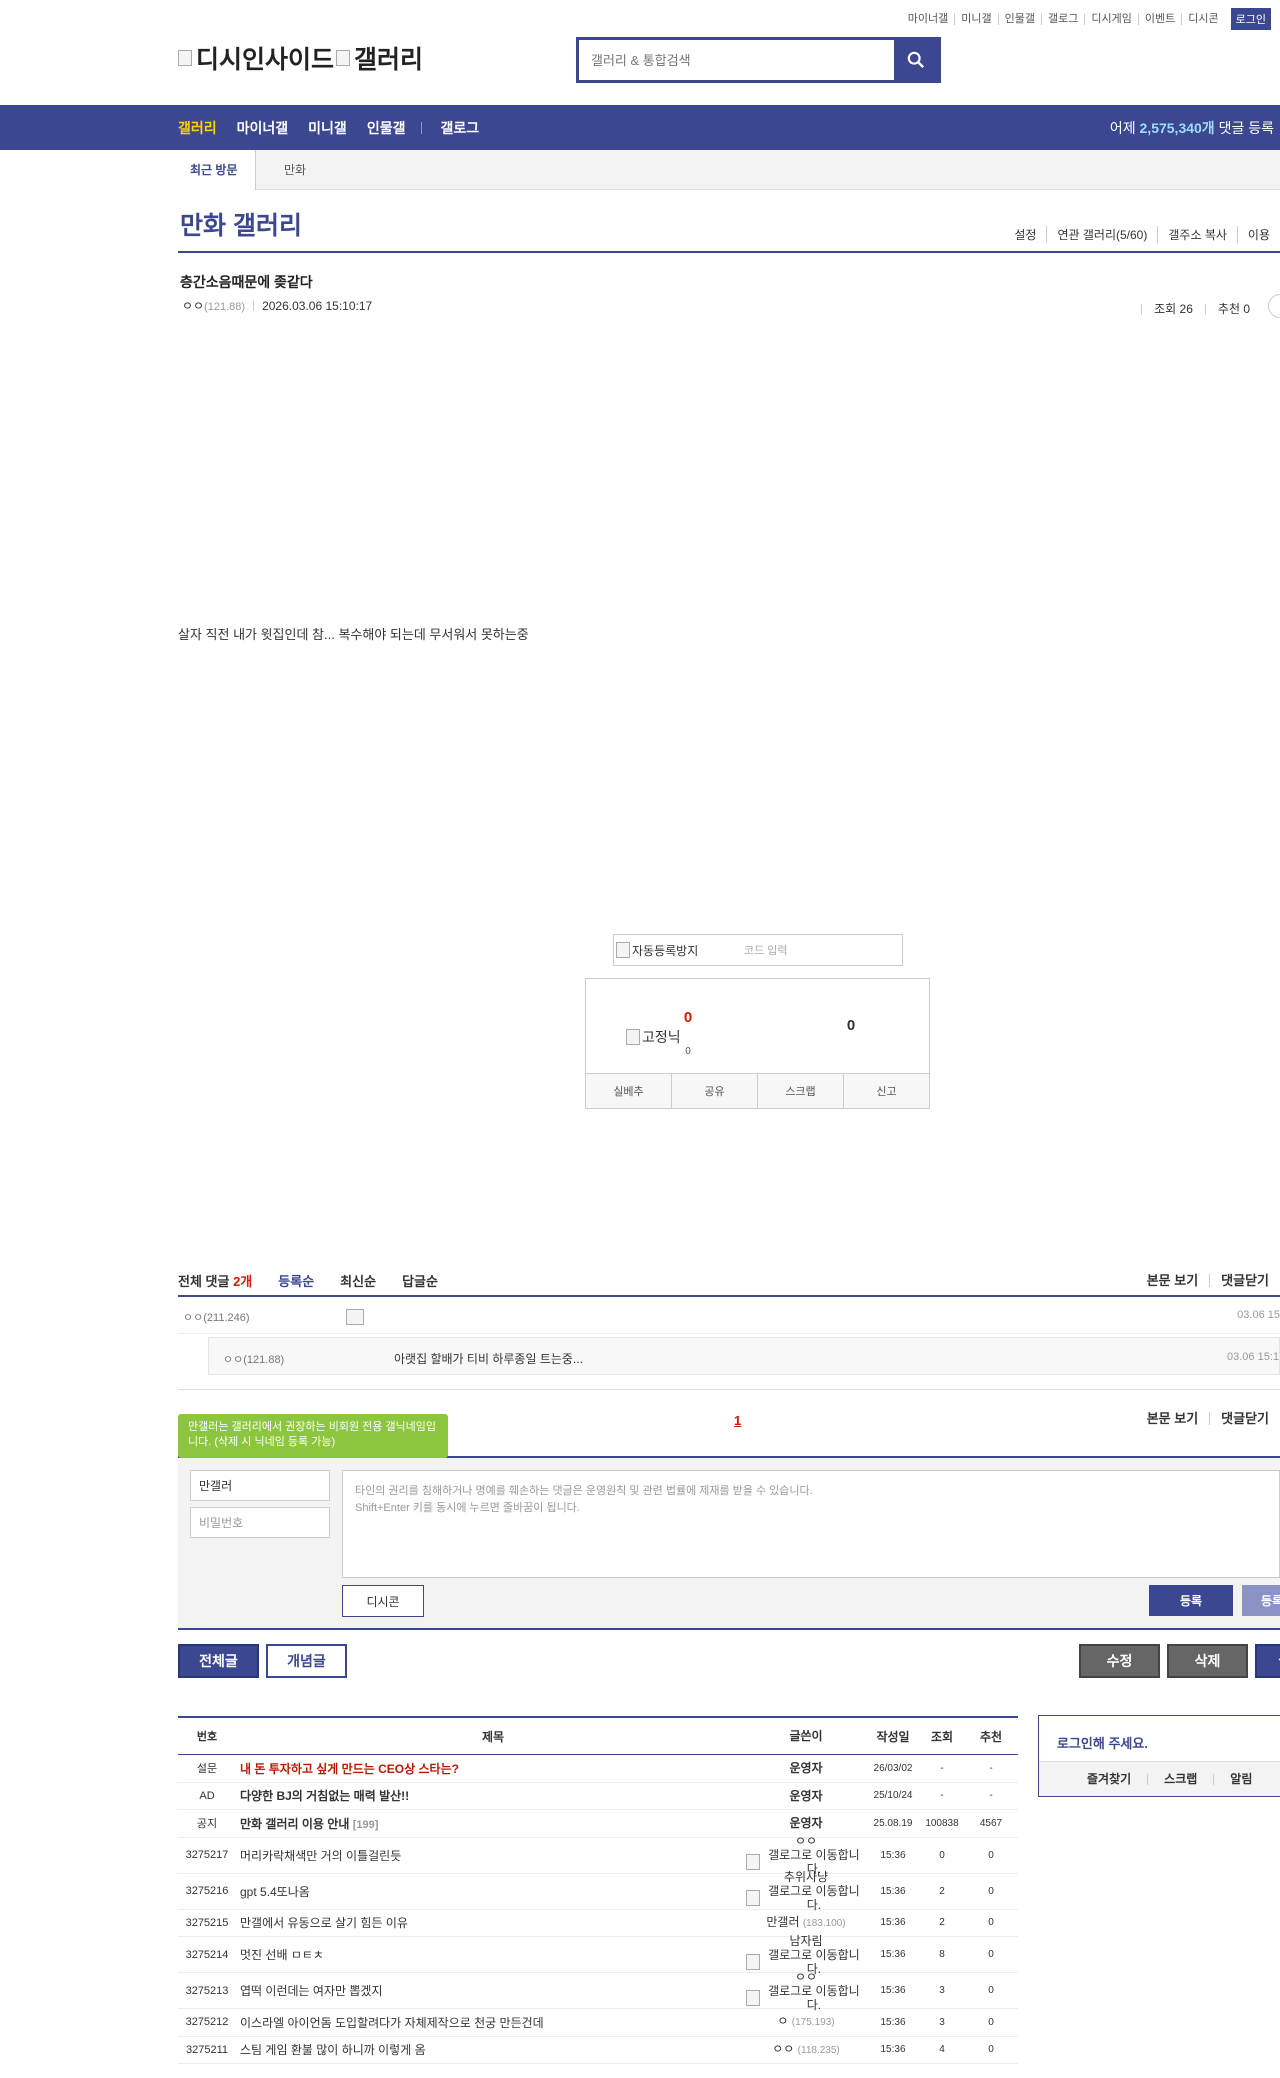 This screenshot has width=1280, height=2078. Describe the element at coordinates (800, 1091) in the screenshot. I see `scrap-button: 스크랩` at that location.